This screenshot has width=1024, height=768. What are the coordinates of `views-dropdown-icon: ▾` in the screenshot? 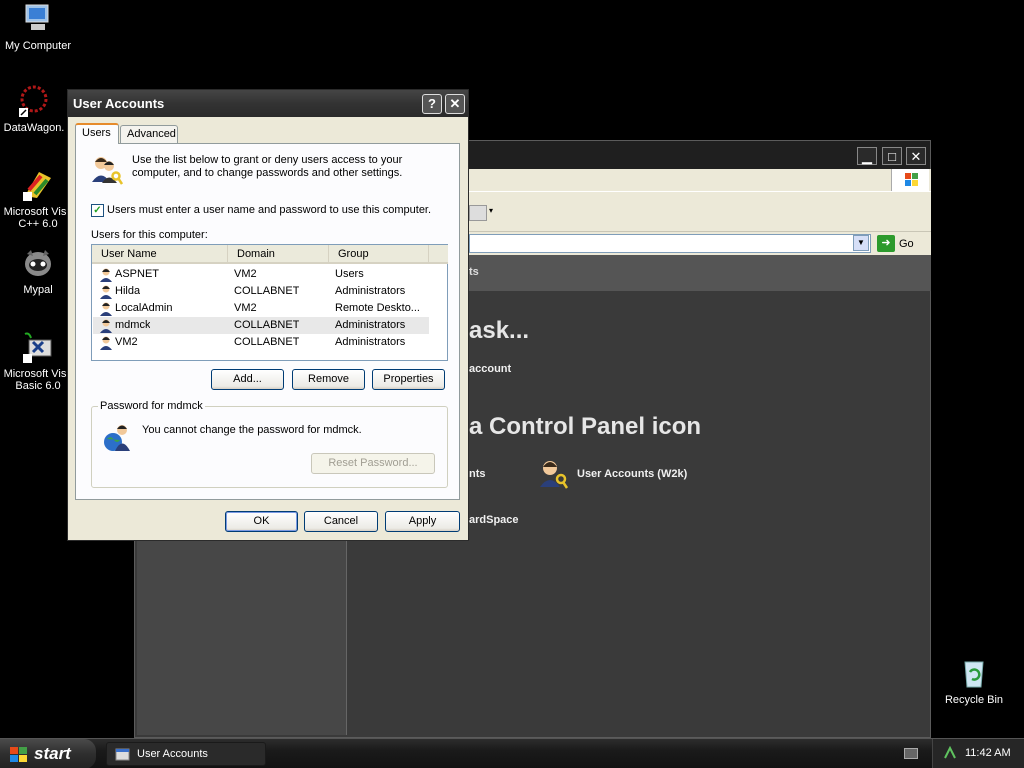 It's located at (491, 210).